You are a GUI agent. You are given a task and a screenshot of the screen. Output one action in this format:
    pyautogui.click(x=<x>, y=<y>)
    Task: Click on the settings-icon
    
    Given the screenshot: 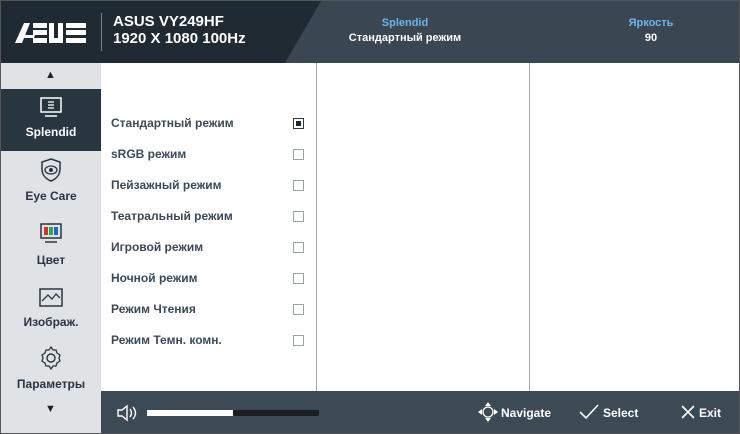 What is the action you would take?
    pyautogui.click(x=51, y=358)
    